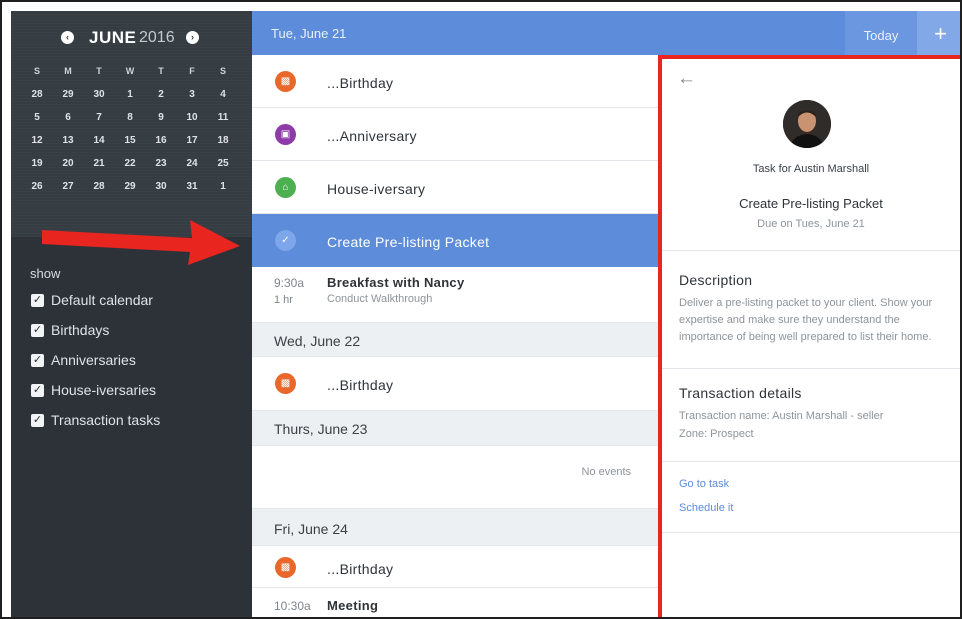 The width and height of the screenshot is (962, 619). I want to click on chevron-right-icon: ›, so click(192, 37).